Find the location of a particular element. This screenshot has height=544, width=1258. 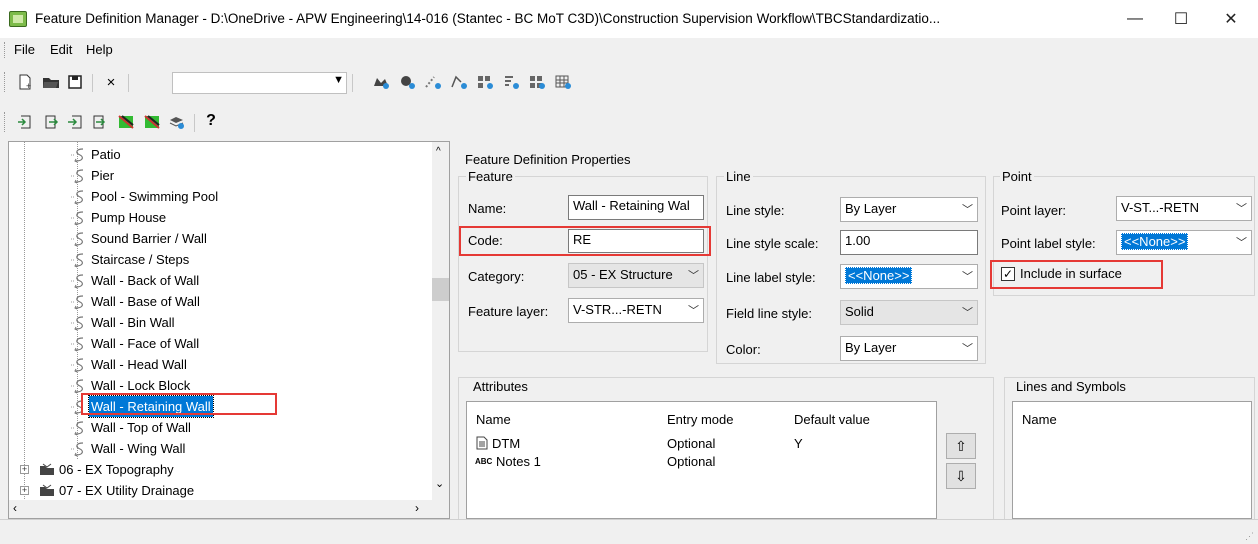

tree-item: Staircase / Steps is located at coordinates (140, 259).